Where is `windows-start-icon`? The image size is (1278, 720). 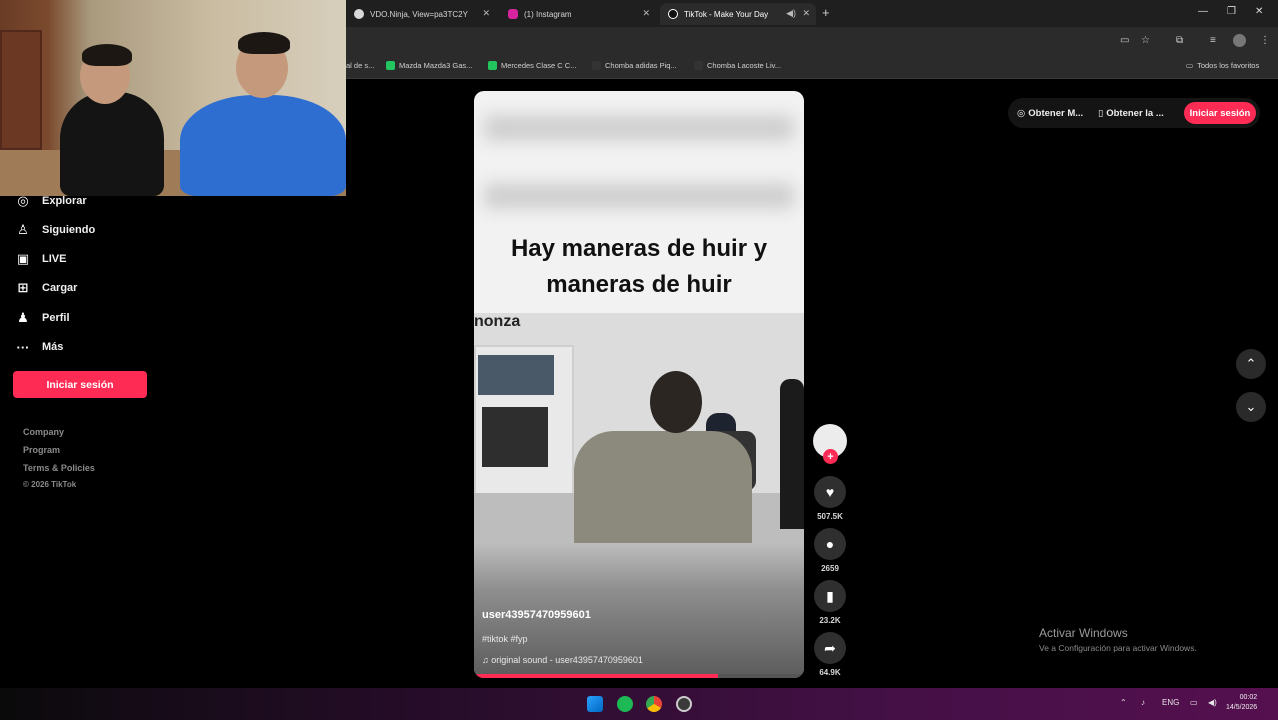 windows-start-icon is located at coordinates (595, 704).